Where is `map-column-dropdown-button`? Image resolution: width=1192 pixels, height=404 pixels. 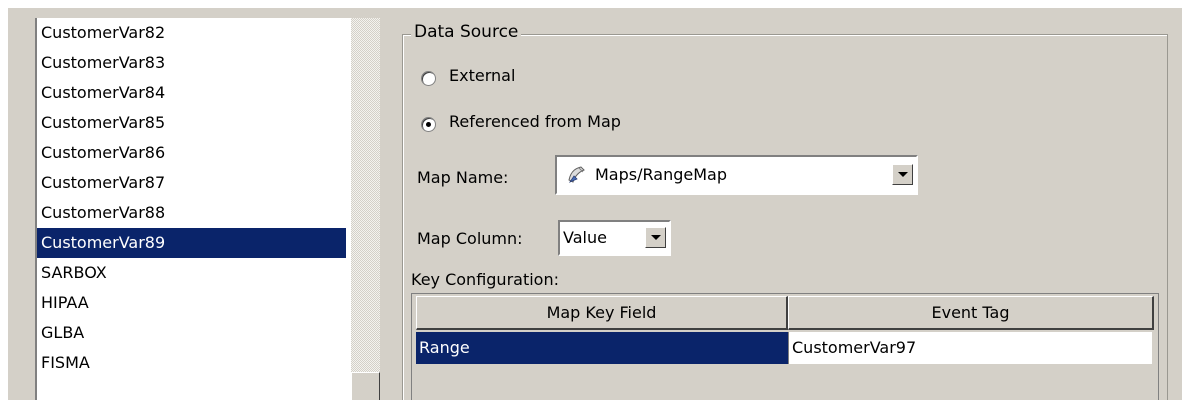 map-column-dropdown-button is located at coordinates (655, 237).